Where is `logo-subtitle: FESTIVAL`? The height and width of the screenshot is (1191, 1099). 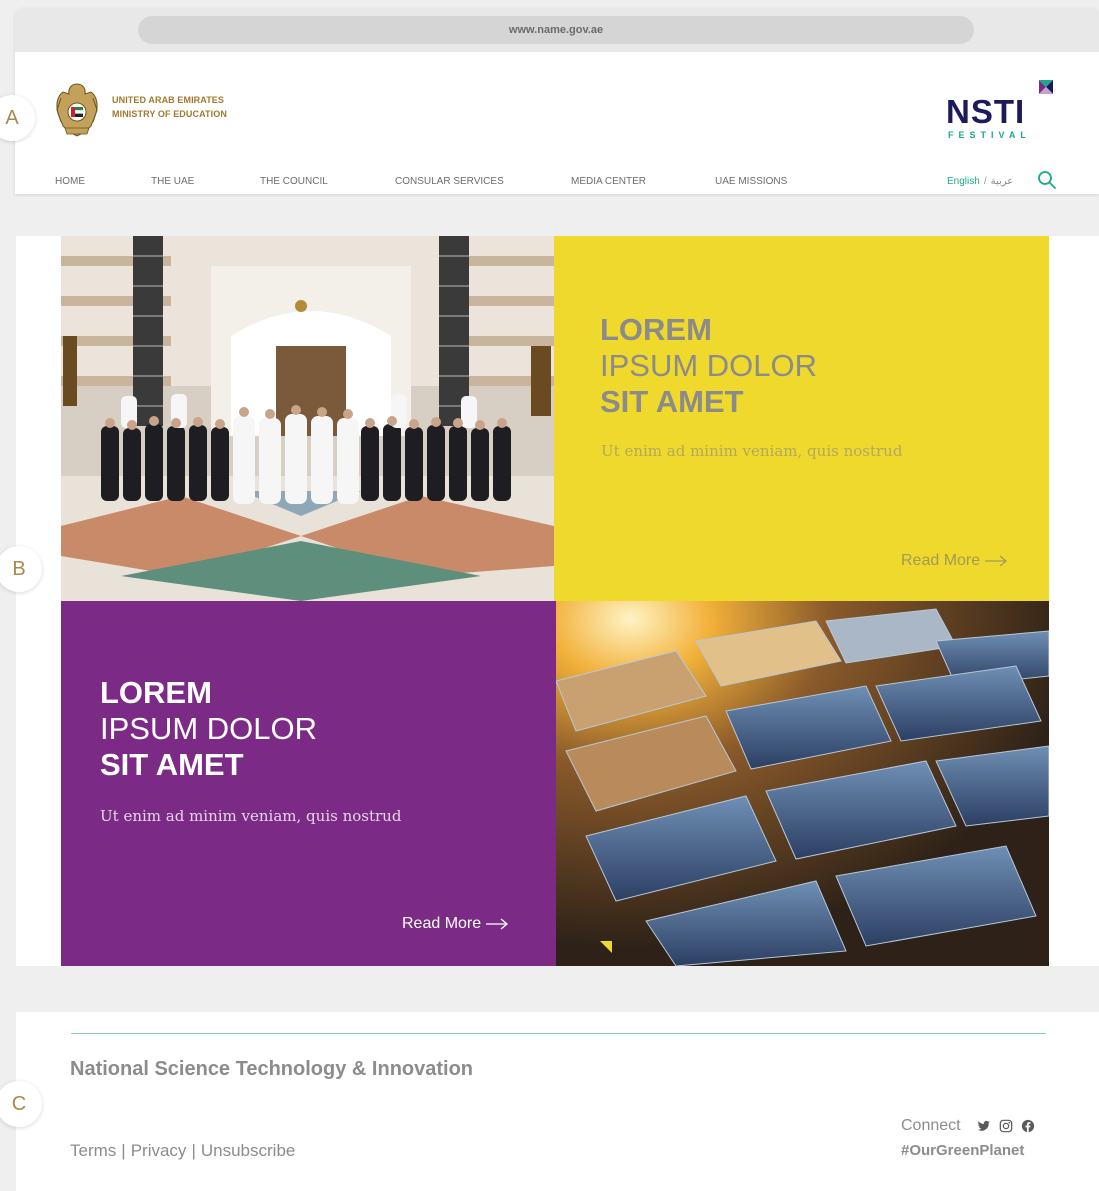
logo-subtitle: FESTIVAL is located at coordinates (989, 135).